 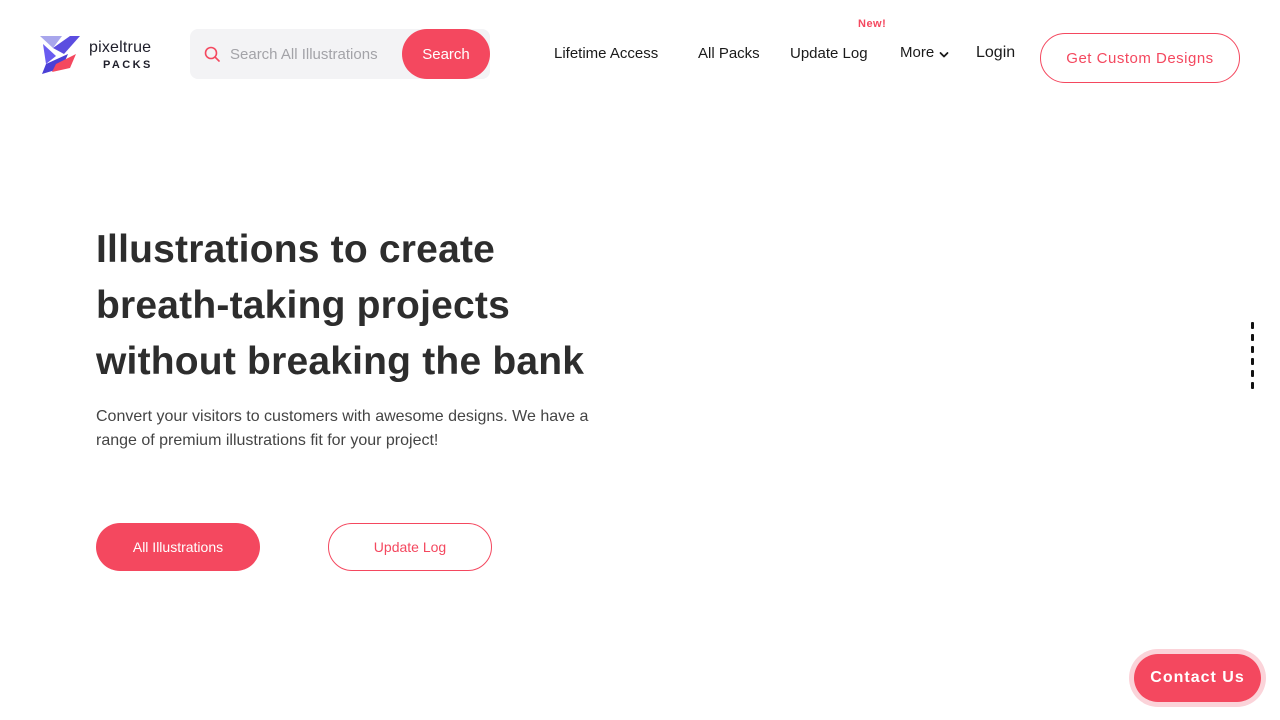 I want to click on chevron-down-icon, so click(x=944, y=54).